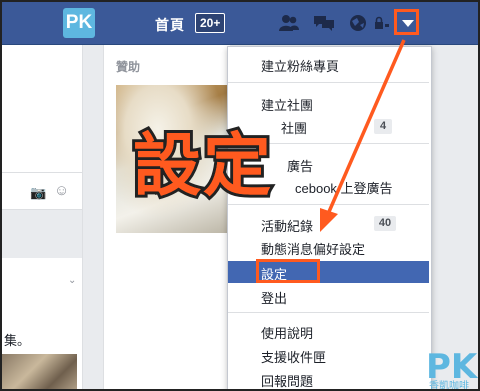 The height and width of the screenshot is (391, 480). I want to click on annotation-big-text-fill: 設定, so click(203, 166).